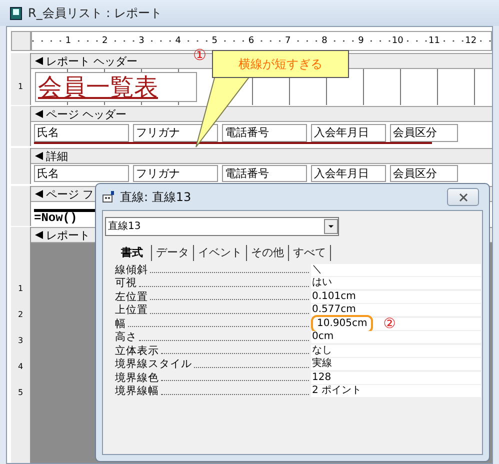 Image resolution: width=499 pixels, height=464 pixels. What do you see at coordinates (153, 364) in the screenshot?
I see `property-label: 境界線スタイル` at bounding box center [153, 364].